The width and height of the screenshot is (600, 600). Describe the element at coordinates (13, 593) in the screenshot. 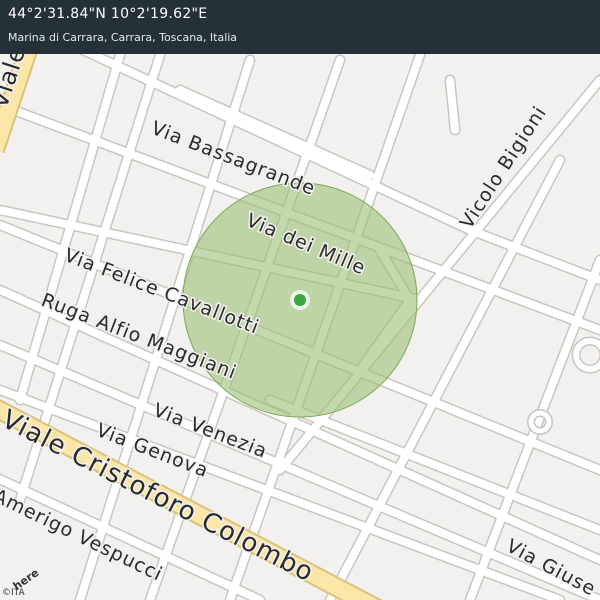

I see `map-attribution: ©ITA` at that location.